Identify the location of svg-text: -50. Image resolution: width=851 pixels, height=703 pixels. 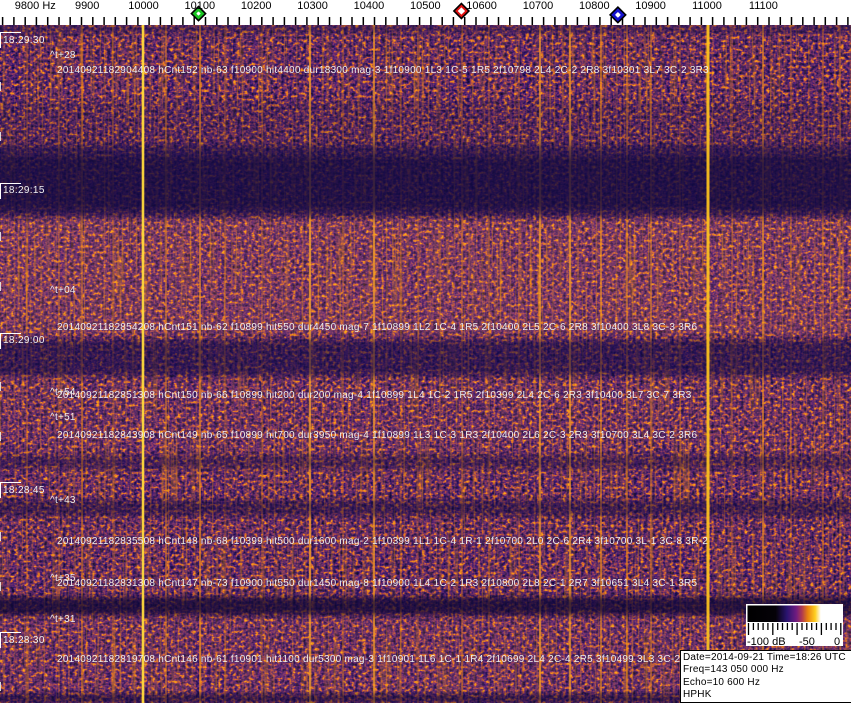
(807, 641).